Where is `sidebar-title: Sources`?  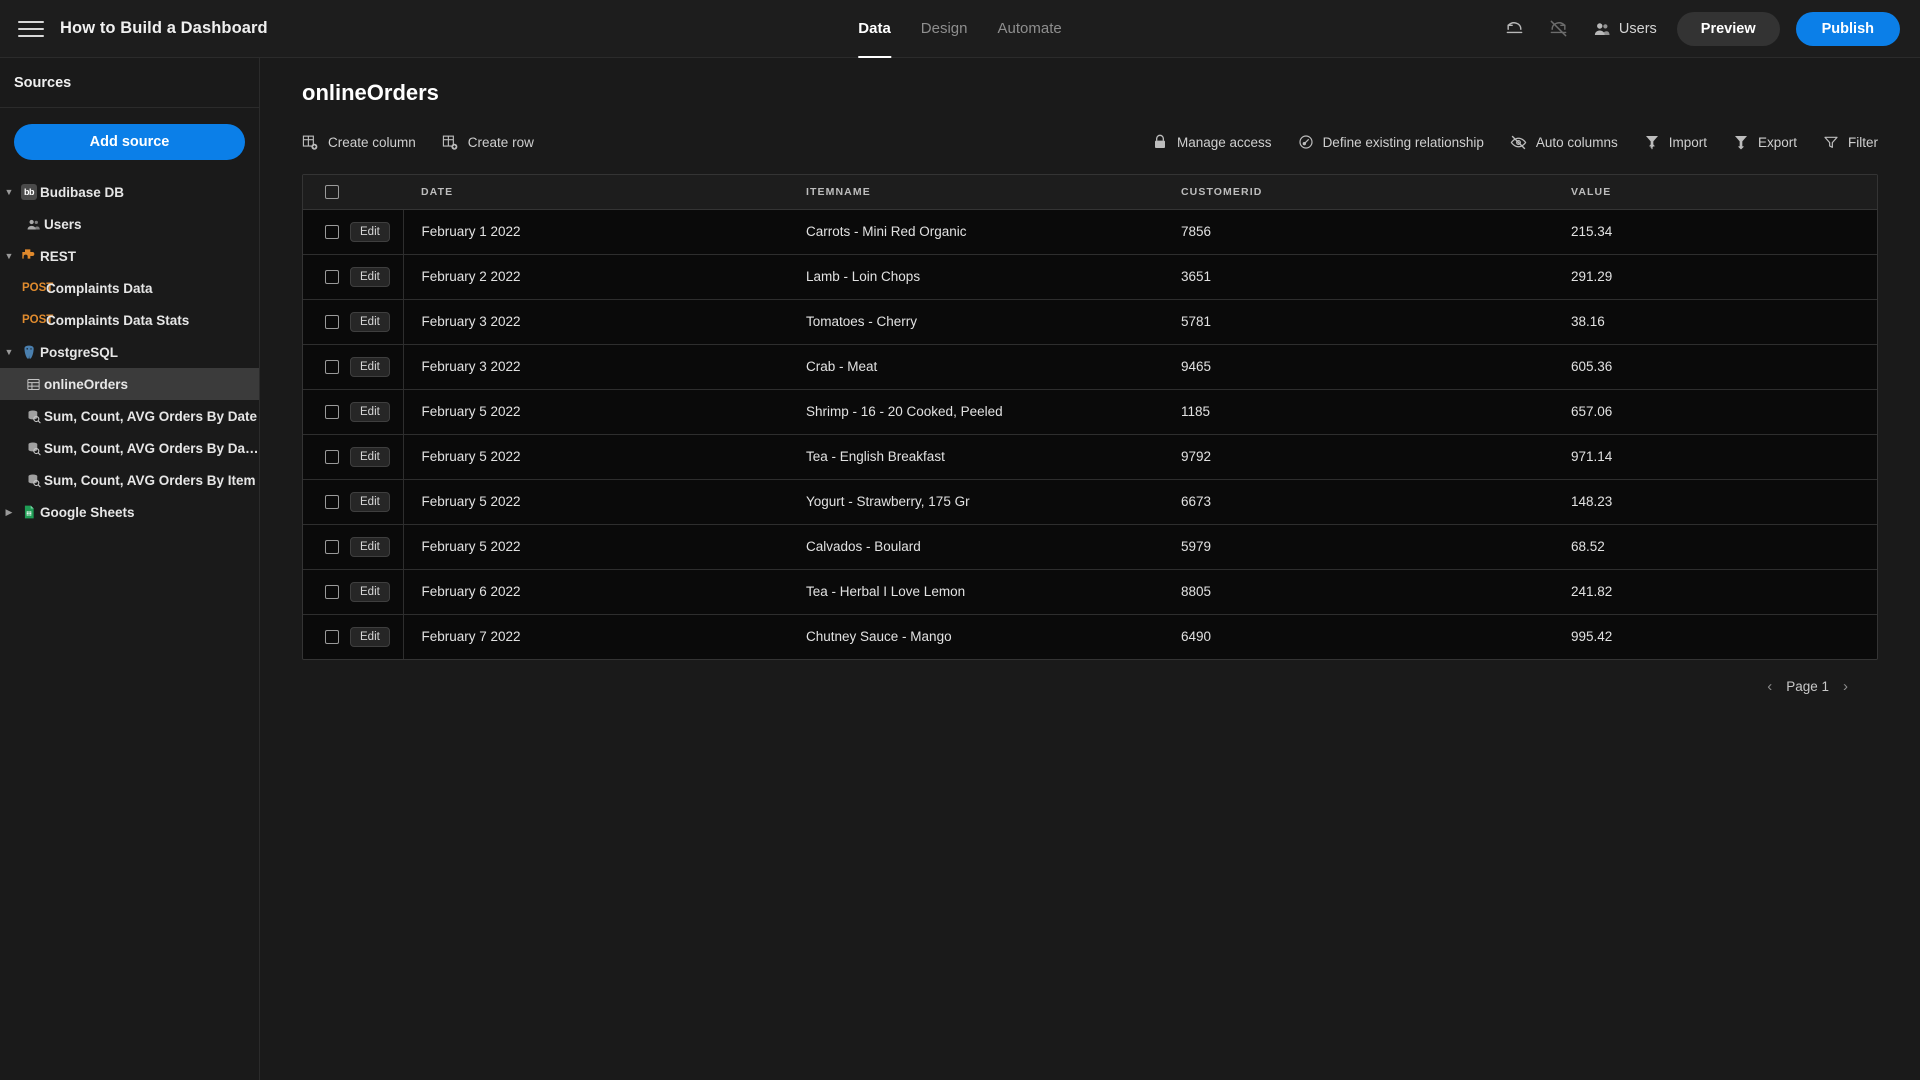 sidebar-title: Sources is located at coordinates (43, 82).